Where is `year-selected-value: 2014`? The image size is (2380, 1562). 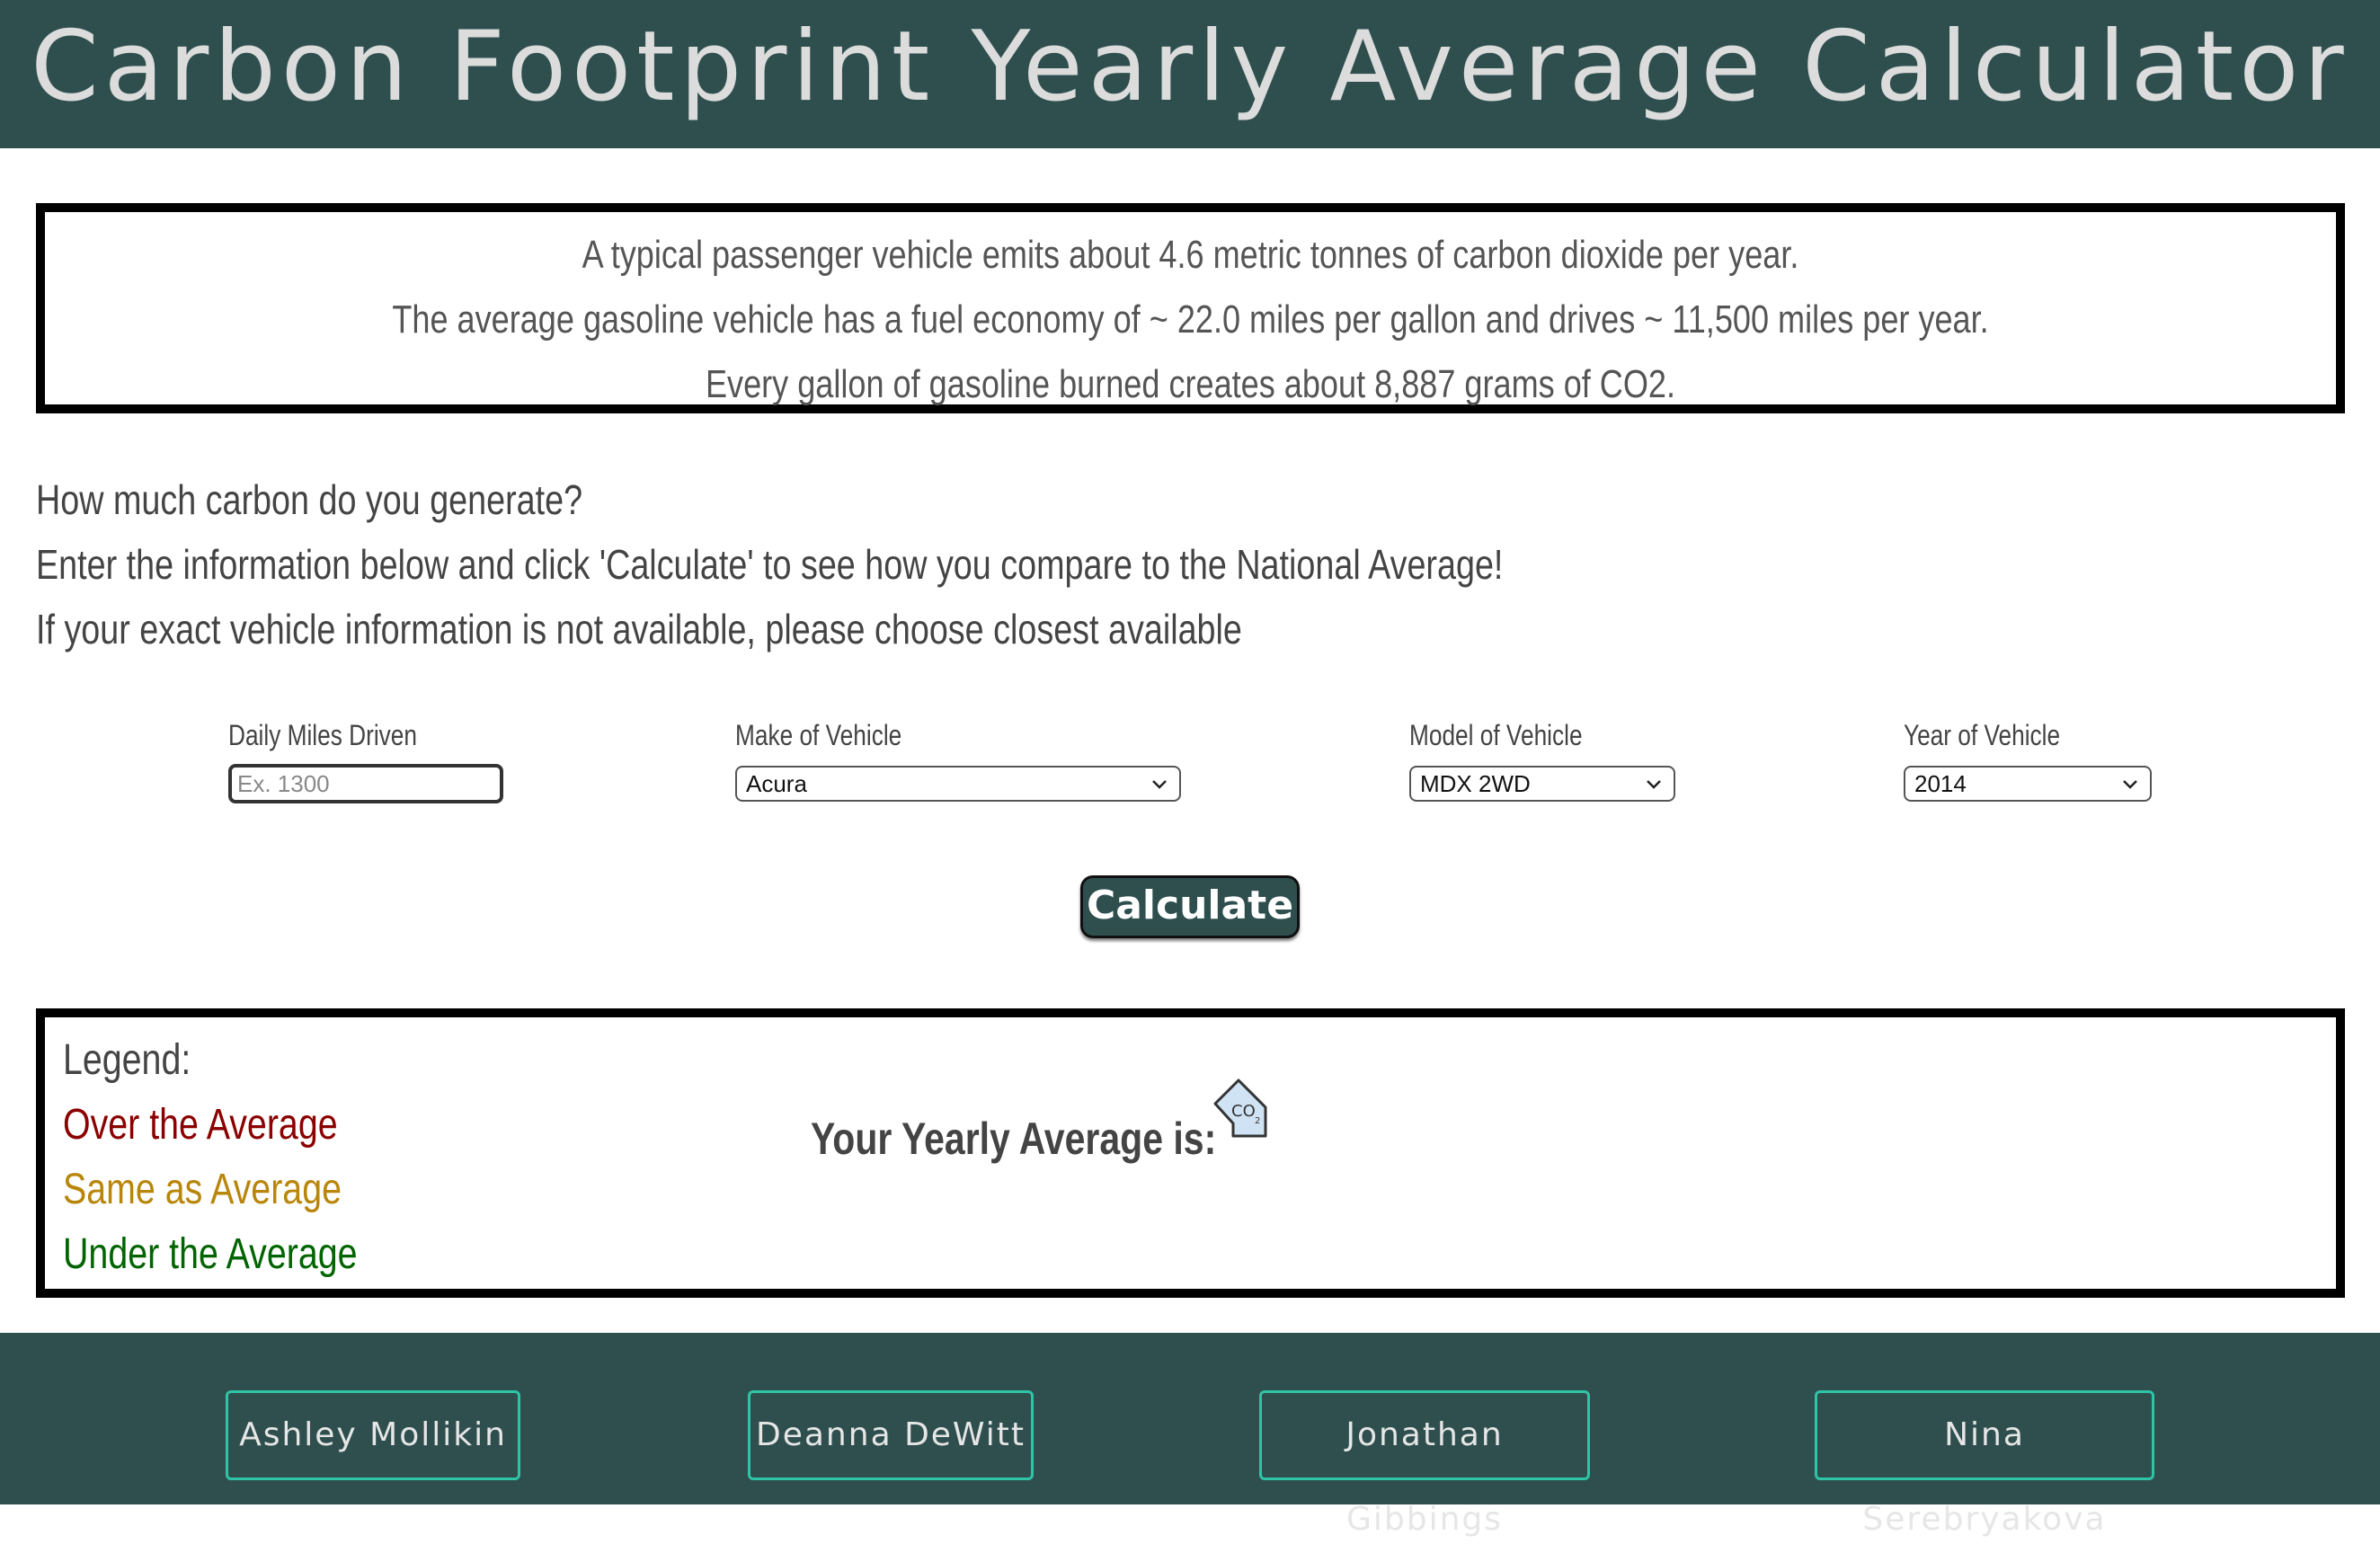
year-selected-value: 2014 is located at coordinates (1941, 783).